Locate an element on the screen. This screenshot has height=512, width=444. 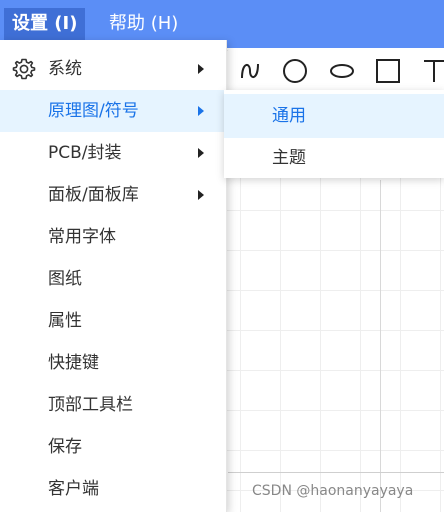
canvas-guide-horizontal is located at coordinates (336, 472).